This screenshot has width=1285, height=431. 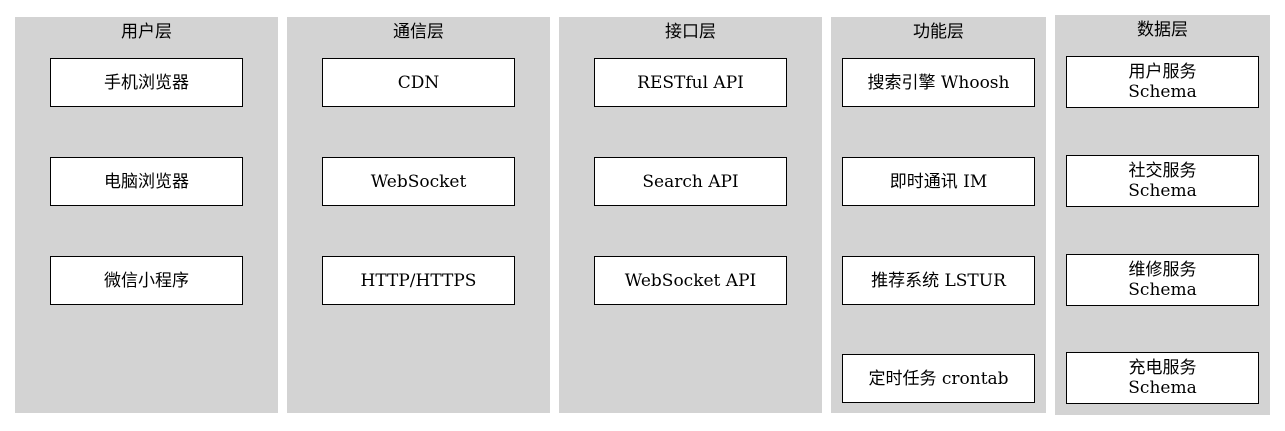 I want to click on node-pc-browser: 电脑浏览器, so click(x=146, y=181).